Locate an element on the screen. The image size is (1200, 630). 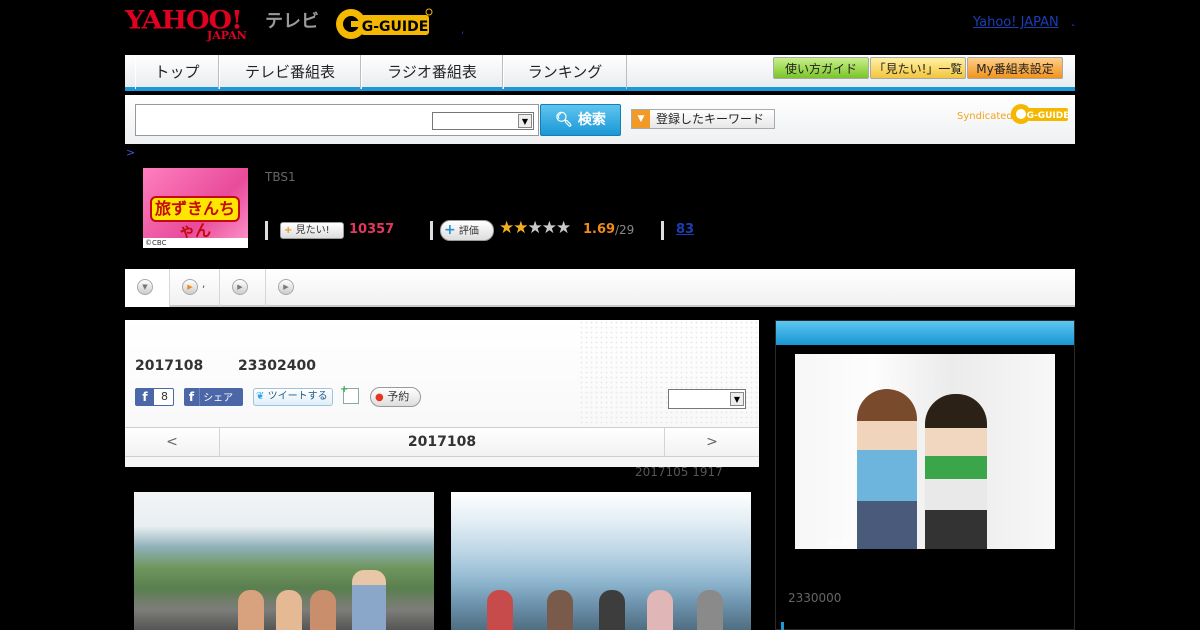
mitai-count: 10357 is located at coordinates (372, 229).